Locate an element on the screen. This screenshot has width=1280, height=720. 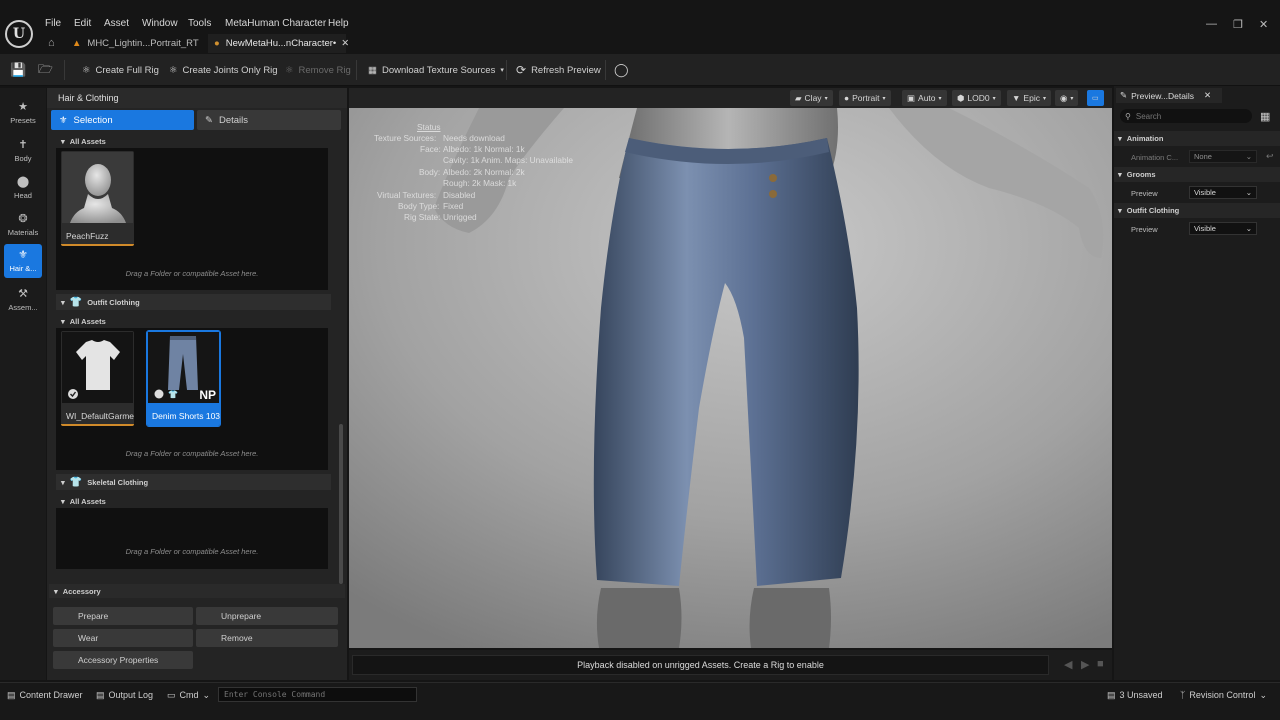
maximize-icon: ❐ is located at coordinates (1238, 24).